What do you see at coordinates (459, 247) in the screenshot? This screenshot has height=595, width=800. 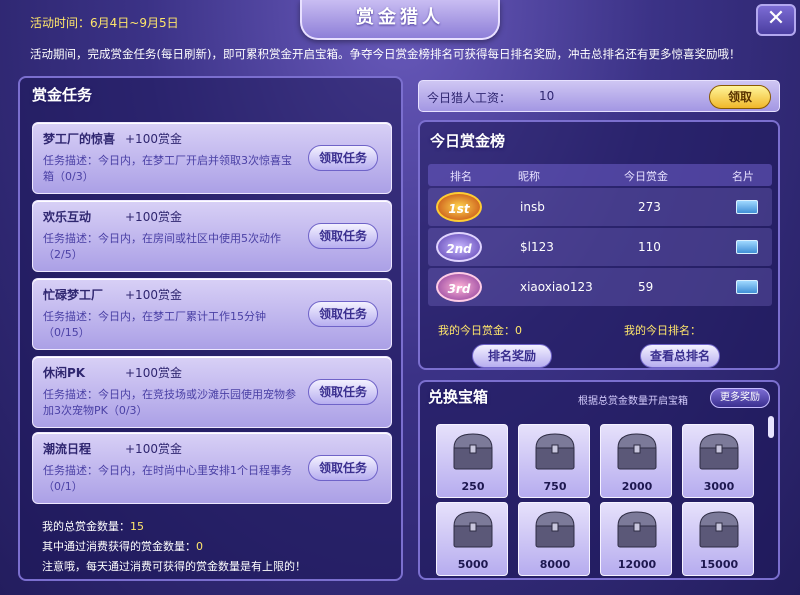 I see `rank-badge-icon: 2nd` at bounding box center [459, 247].